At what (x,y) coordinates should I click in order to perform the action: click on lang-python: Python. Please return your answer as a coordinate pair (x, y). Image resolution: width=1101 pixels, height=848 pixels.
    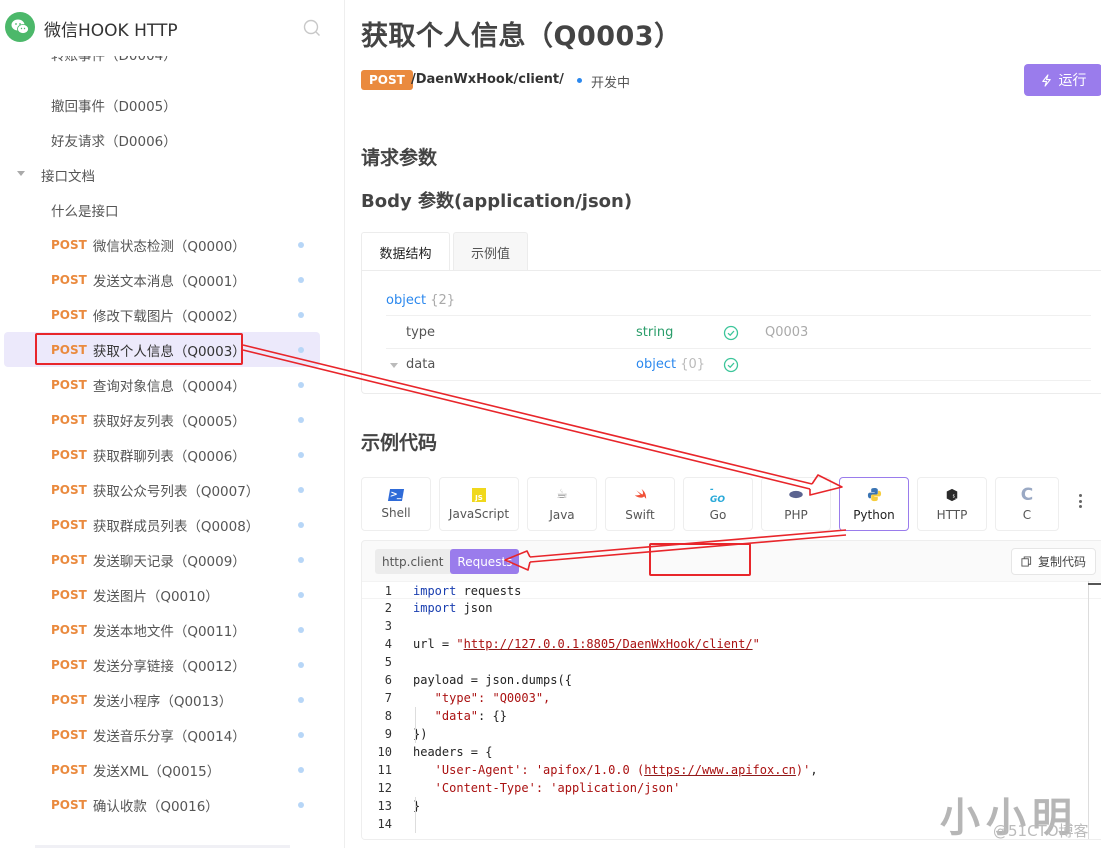
    Looking at the image, I should click on (874, 504).